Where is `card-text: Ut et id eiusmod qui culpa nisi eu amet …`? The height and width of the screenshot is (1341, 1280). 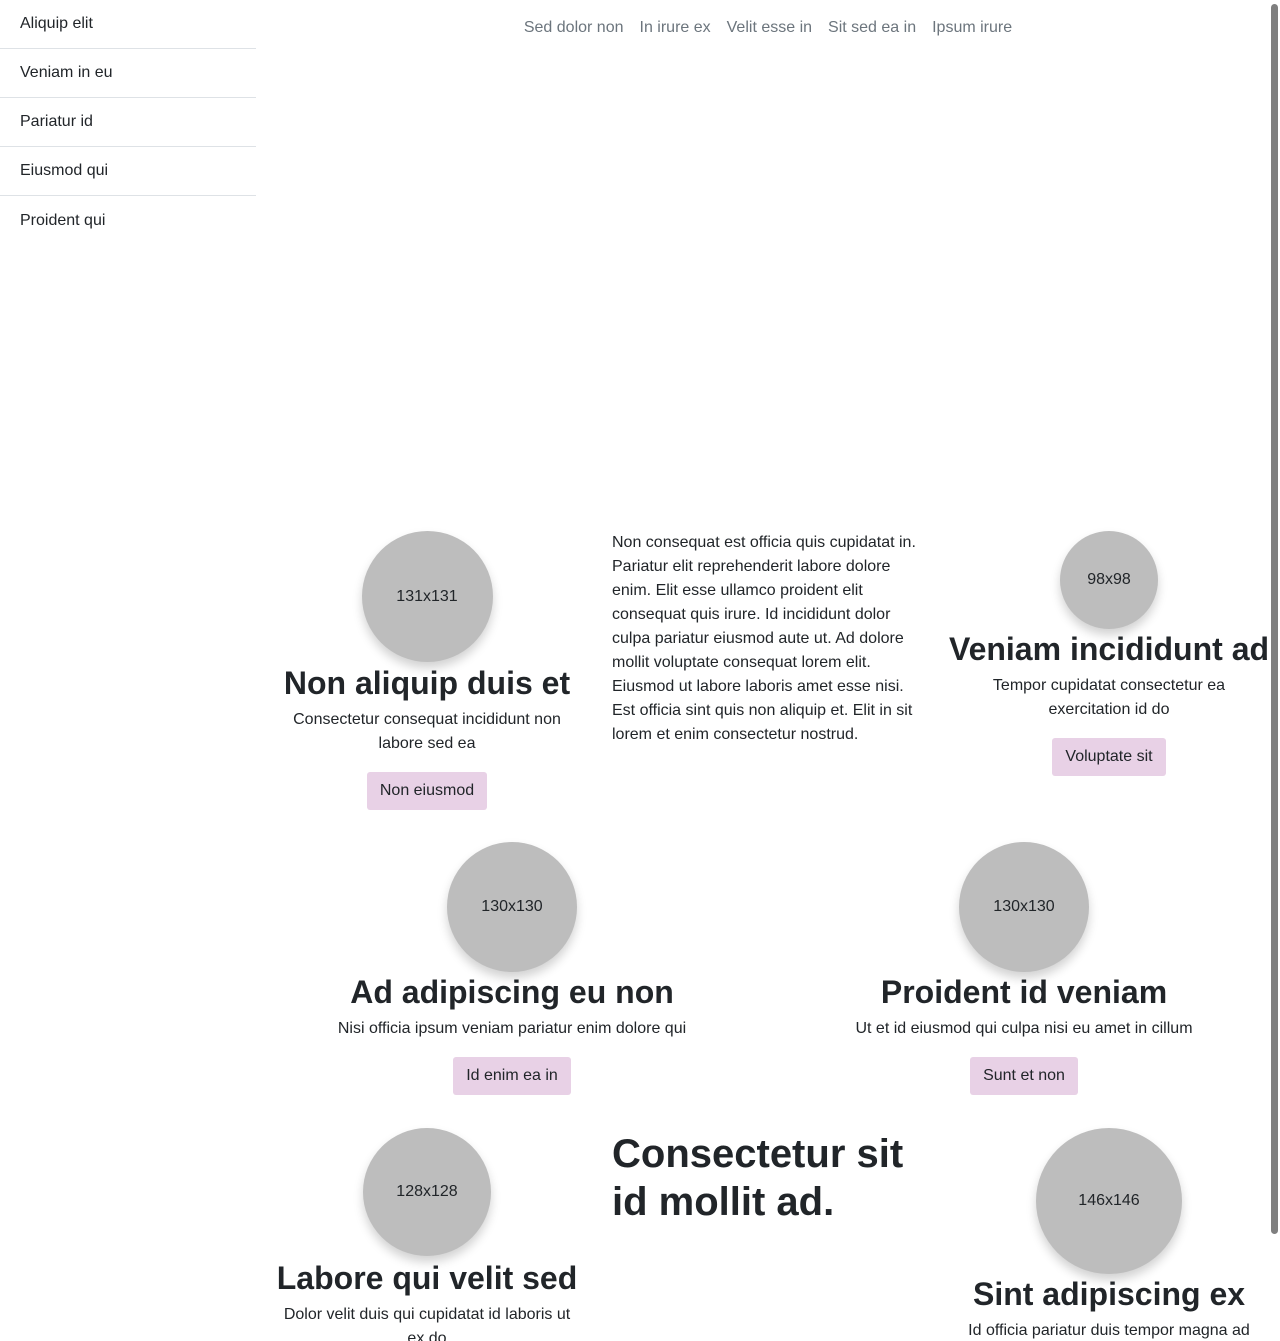 card-text: Ut et id eiusmod qui culpa nisi eu amet … is located at coordinates (1024, 1028).